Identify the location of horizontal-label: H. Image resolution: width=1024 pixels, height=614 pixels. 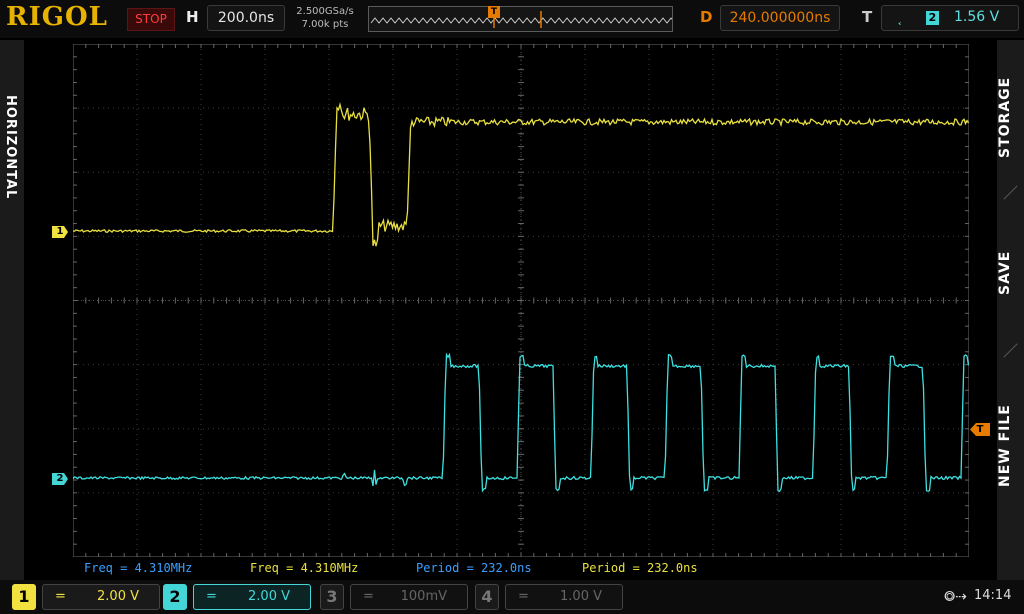
(192, 17).